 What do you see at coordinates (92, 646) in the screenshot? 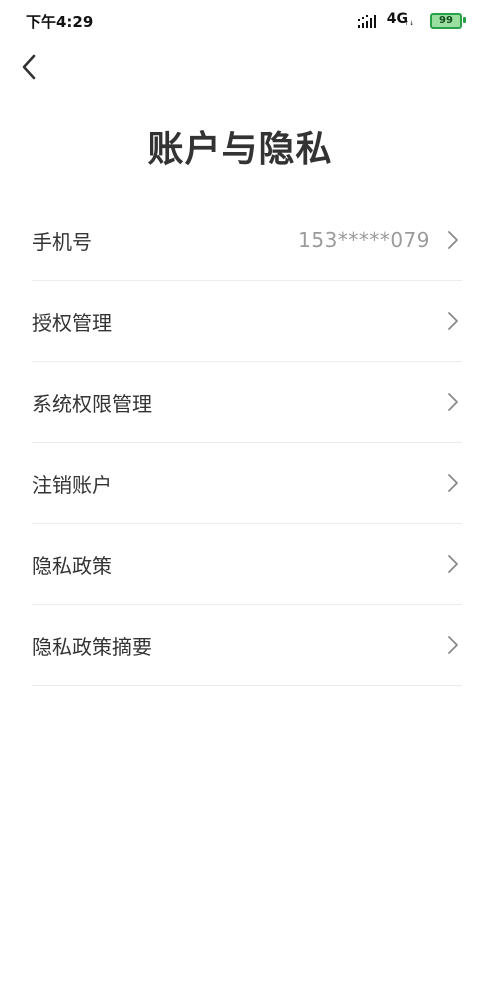
I see `menu-item-label: 隐私政策摘要` at bounding box center [92, 646].